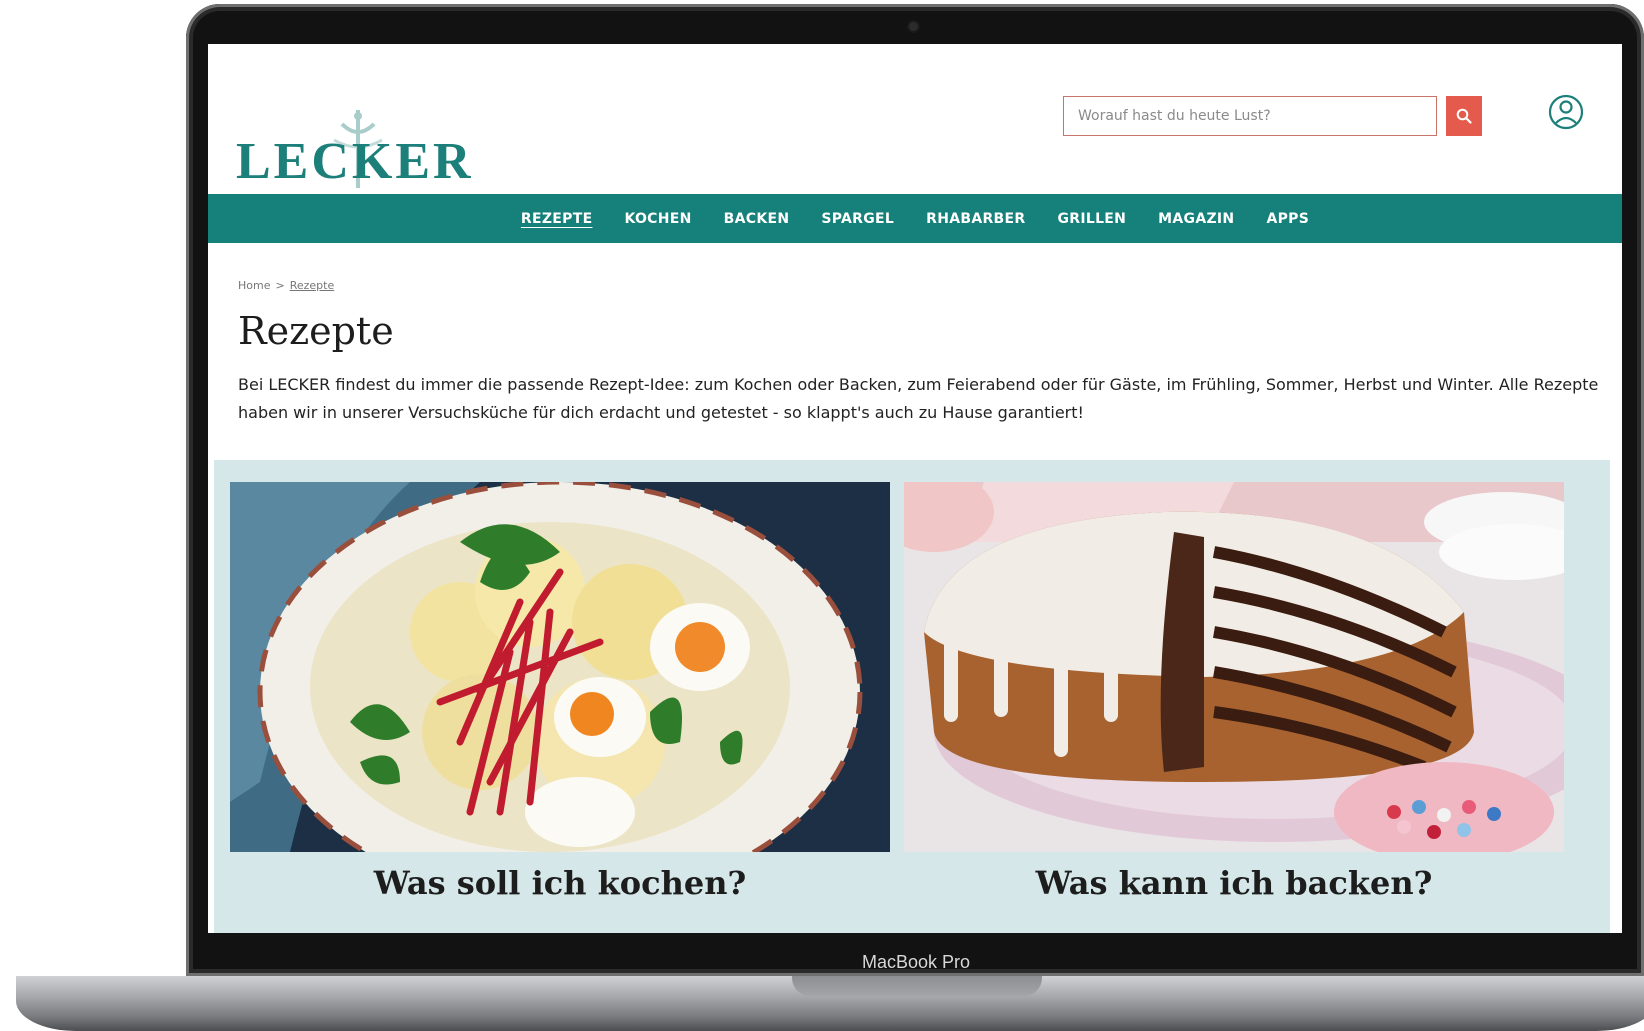 The height and width of the screenshot is (1031, 1644). I want to click on search-input, so click(1250, 116).